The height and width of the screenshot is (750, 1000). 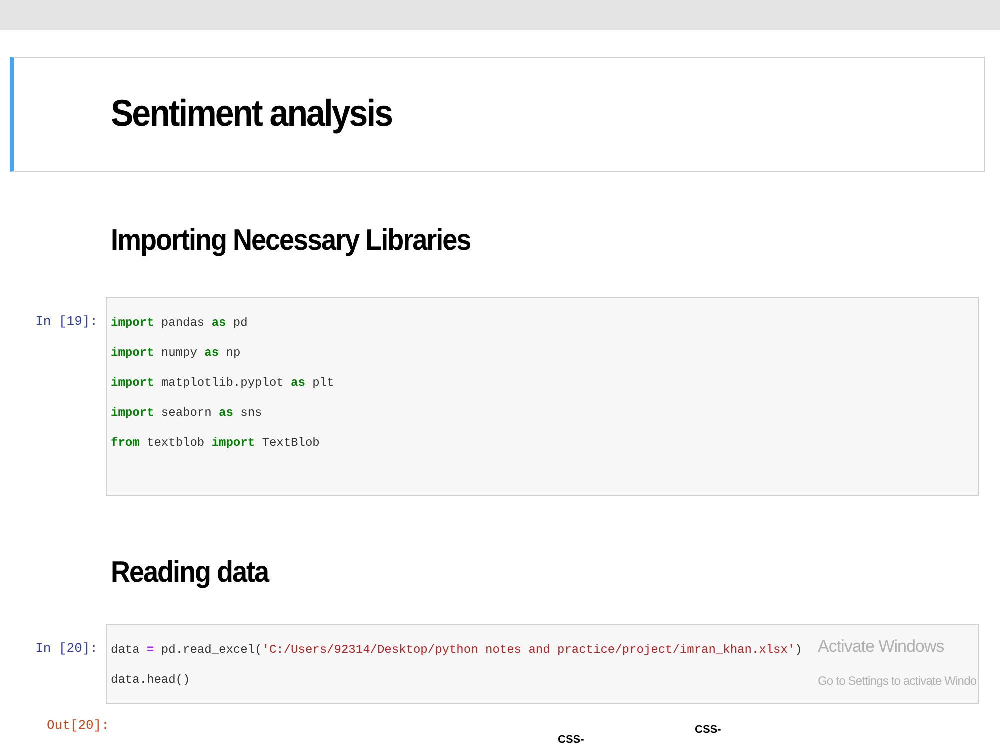 I want to click on code-line: import pandas as pd, so click(x=179, y=323).